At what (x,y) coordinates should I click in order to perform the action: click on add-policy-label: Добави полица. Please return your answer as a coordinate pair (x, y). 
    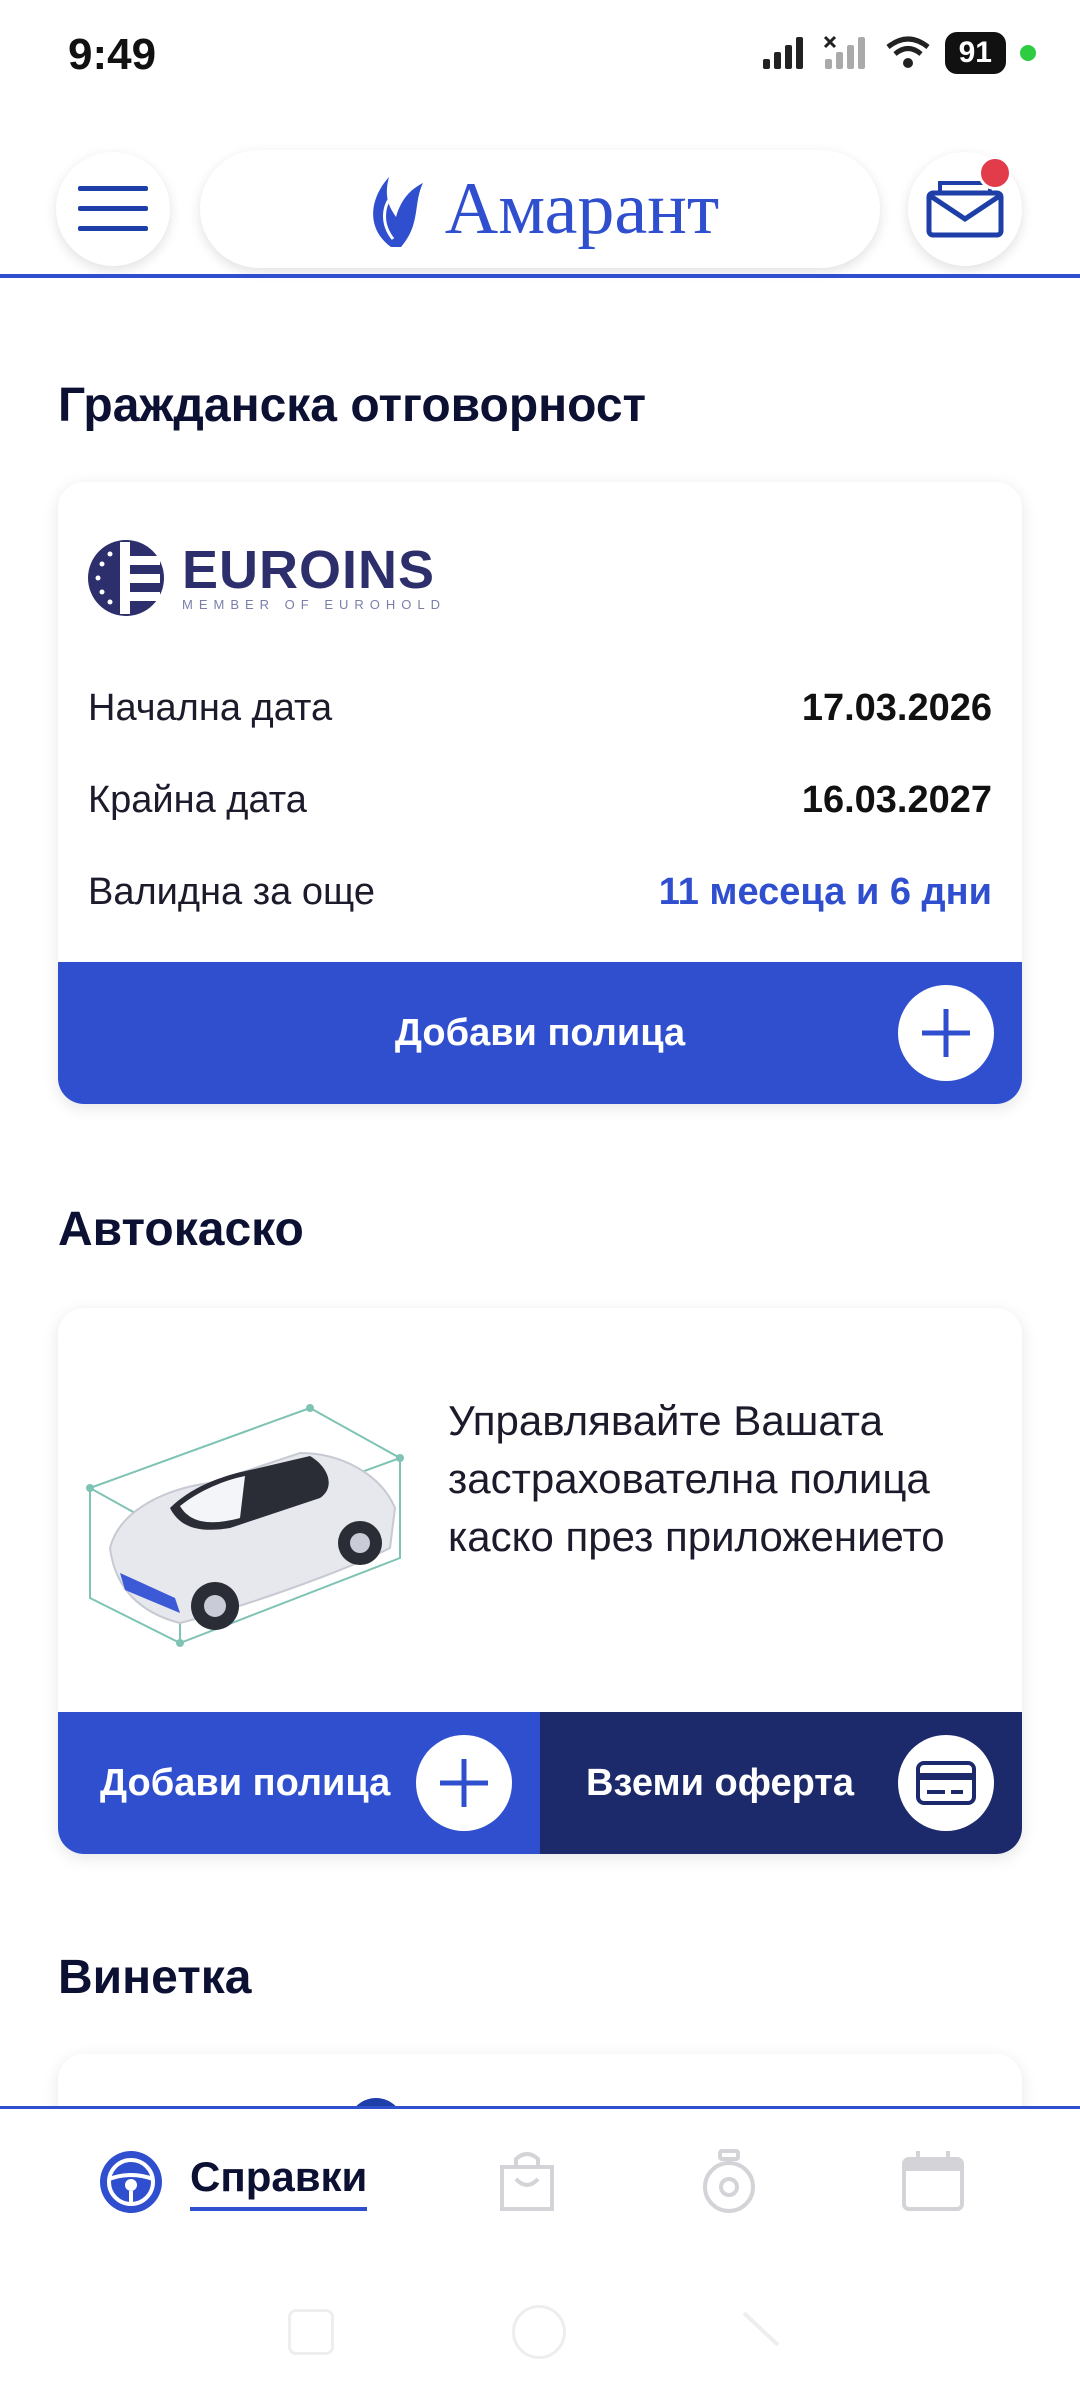
    Looking at the image, I should click on (540, 1032).